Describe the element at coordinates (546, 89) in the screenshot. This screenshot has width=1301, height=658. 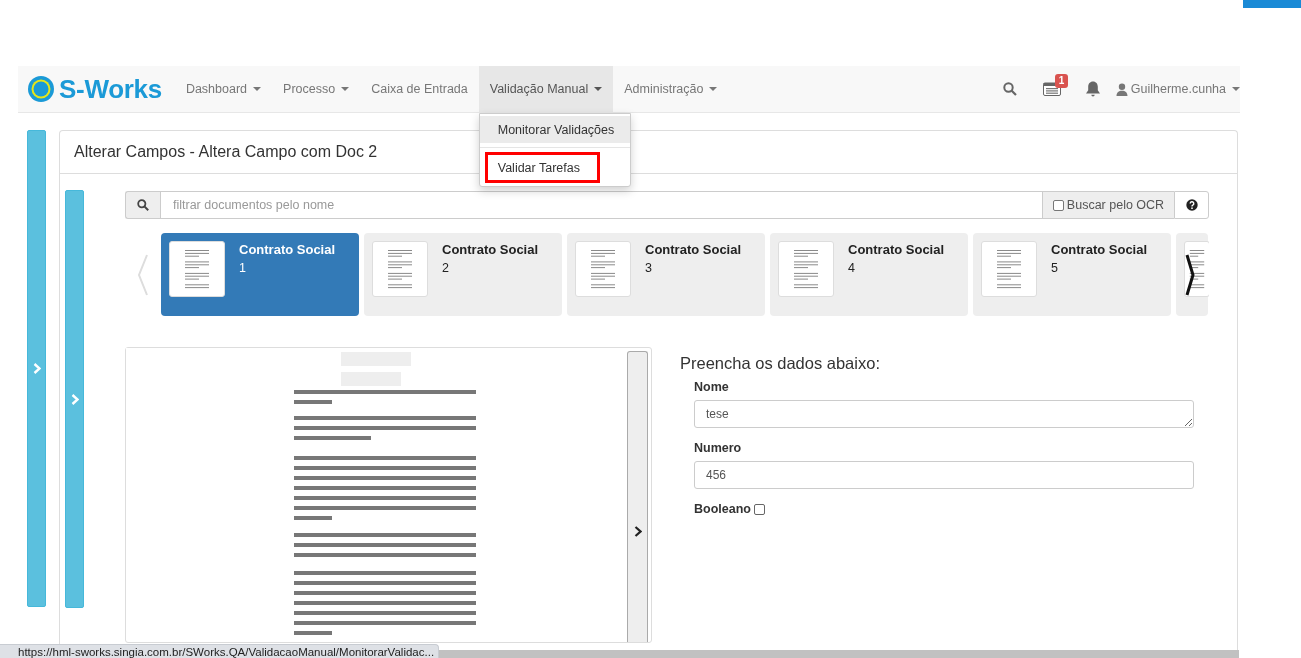
I see `nav-menu-item: Validação Manual` at that location.